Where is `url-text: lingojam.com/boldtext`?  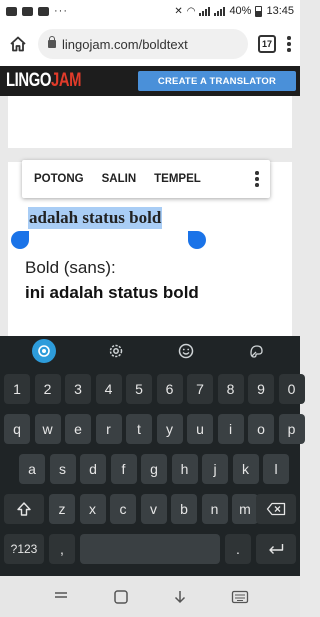
url-text: lingojam.com/boldtext is located at coordinates (125, 44).